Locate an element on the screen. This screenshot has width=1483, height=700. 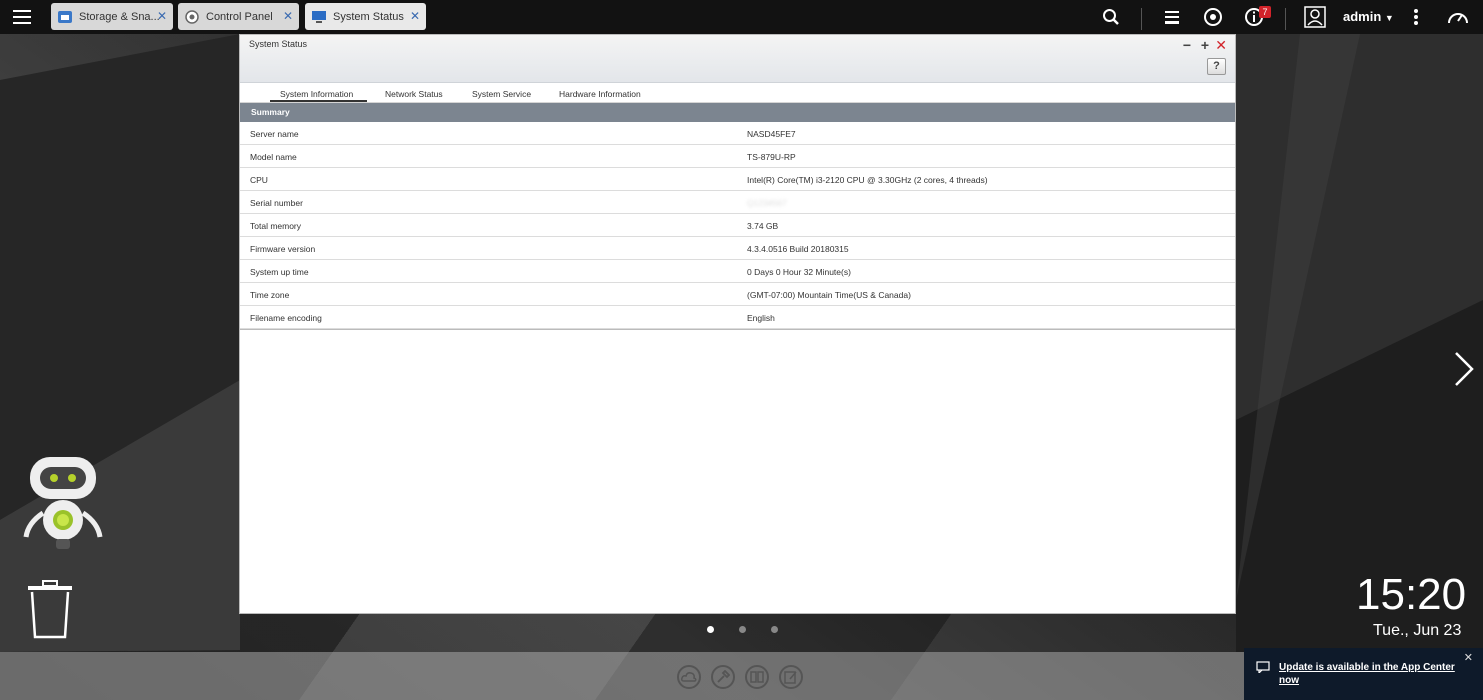
tab-system-status: System Status ✕ is located at coordinates (365, 16).